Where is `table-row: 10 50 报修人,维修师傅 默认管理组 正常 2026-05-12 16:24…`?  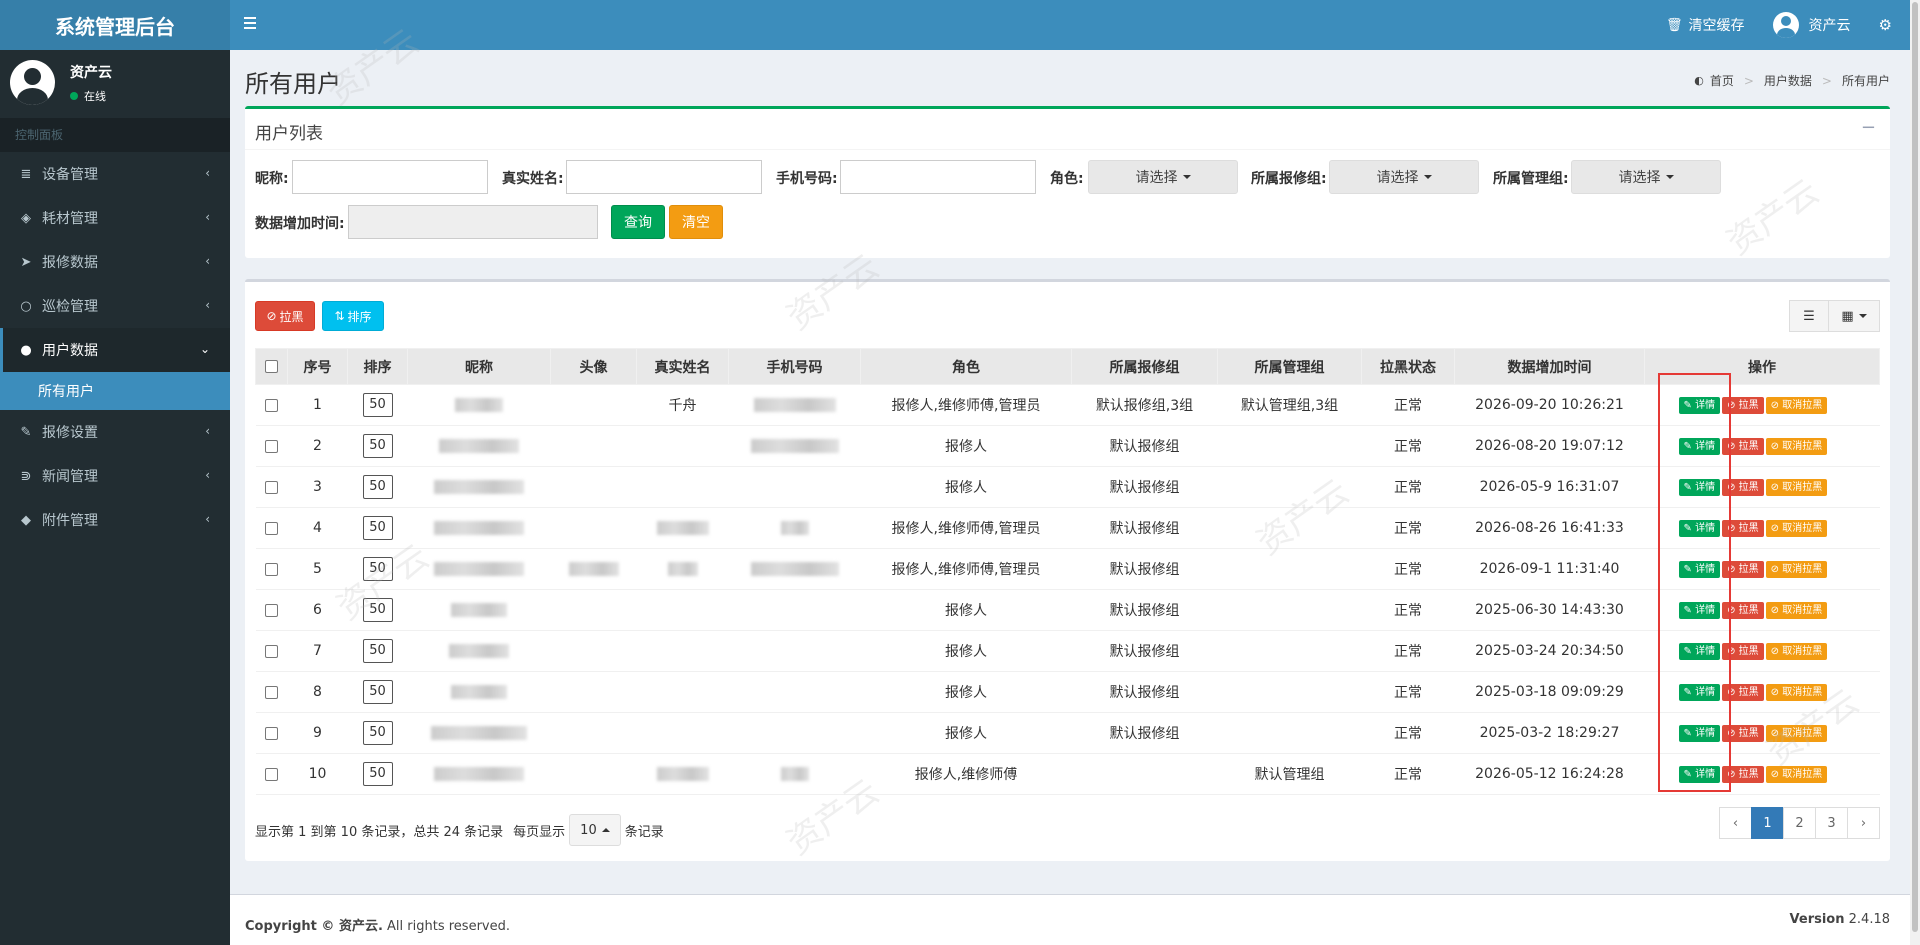
table-row: 10 50 报修人,维修师傅 默认管理组 正常 2026-05-12 16:24… is located at coordinates (1067, 774).